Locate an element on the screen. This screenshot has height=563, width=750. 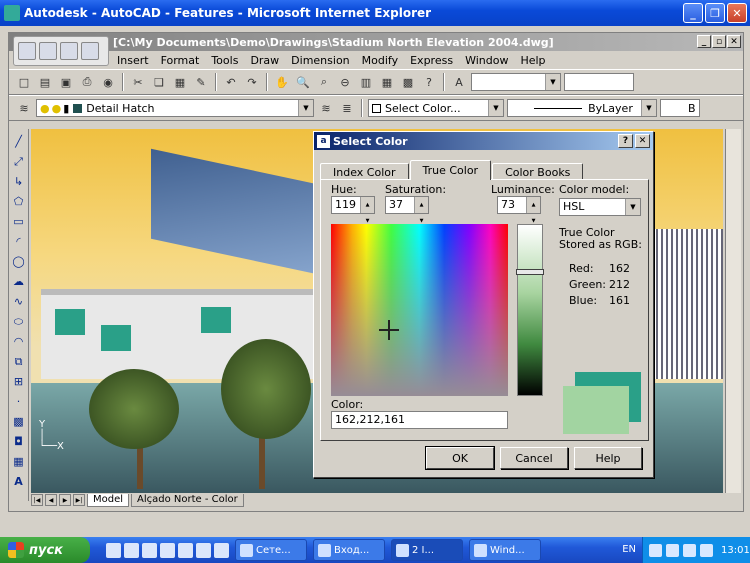
prev-tab-icon: ◀ is located at coordinates (51, 500).